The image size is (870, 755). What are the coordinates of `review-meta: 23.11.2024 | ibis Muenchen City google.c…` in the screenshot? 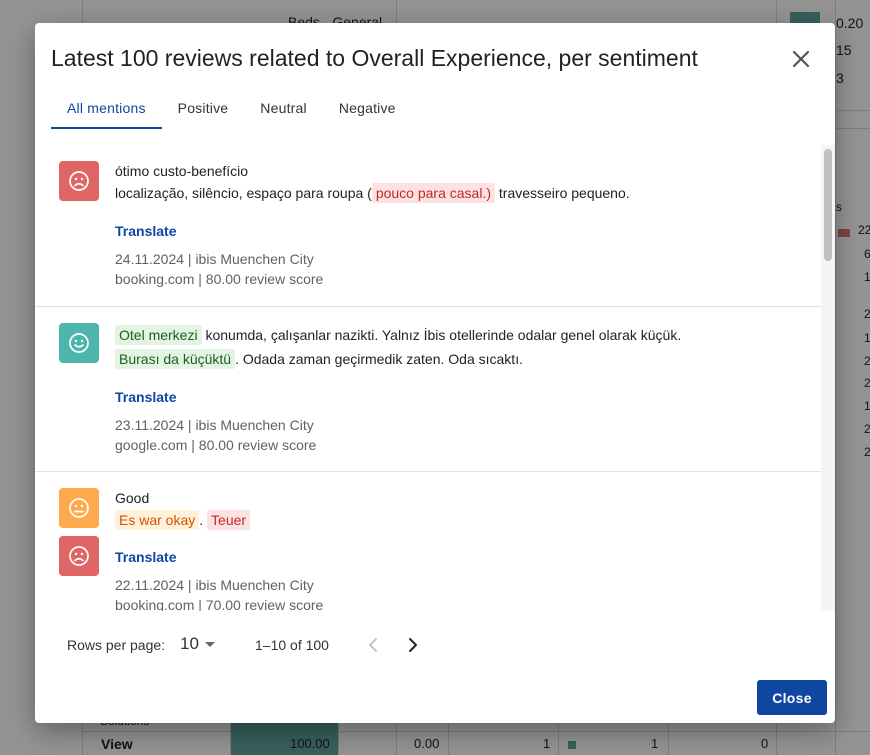 It's located at (460, 435).